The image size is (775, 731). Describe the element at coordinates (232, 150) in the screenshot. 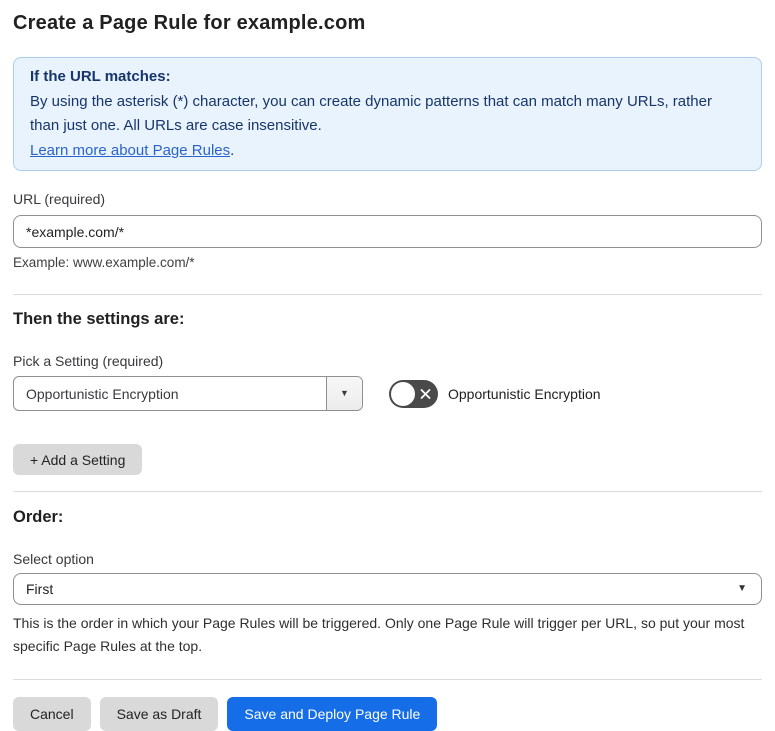

I see `link-suffix: .` at that location.